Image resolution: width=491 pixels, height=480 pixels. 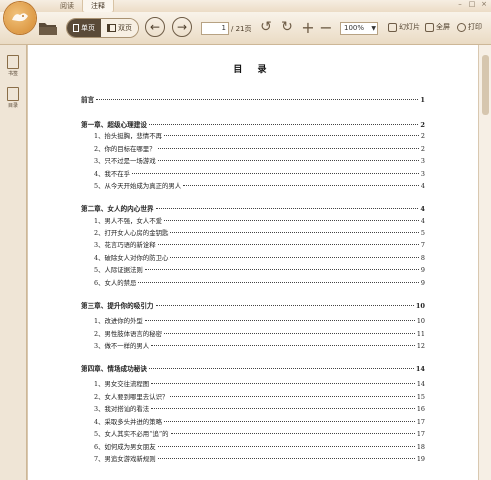 I want to click on toc-item-row: 3、花言巧语的新诠释 7, so click(x=259, y=244).